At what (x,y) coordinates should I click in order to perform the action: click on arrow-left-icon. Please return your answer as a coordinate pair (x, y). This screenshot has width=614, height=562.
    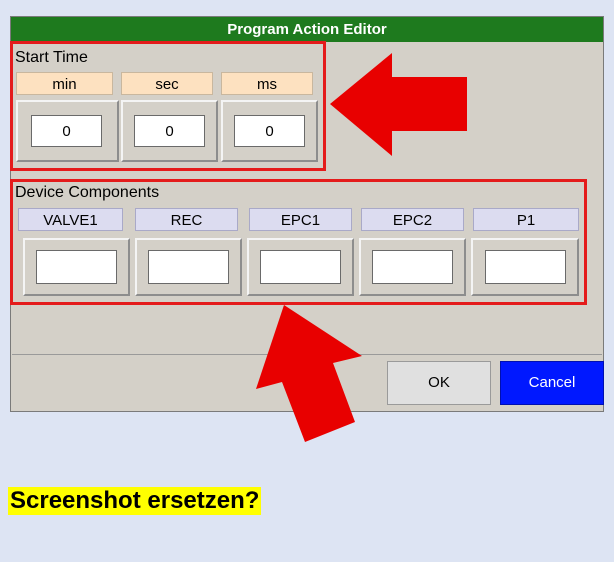
    Looking at the image, I should click on (398, 104).